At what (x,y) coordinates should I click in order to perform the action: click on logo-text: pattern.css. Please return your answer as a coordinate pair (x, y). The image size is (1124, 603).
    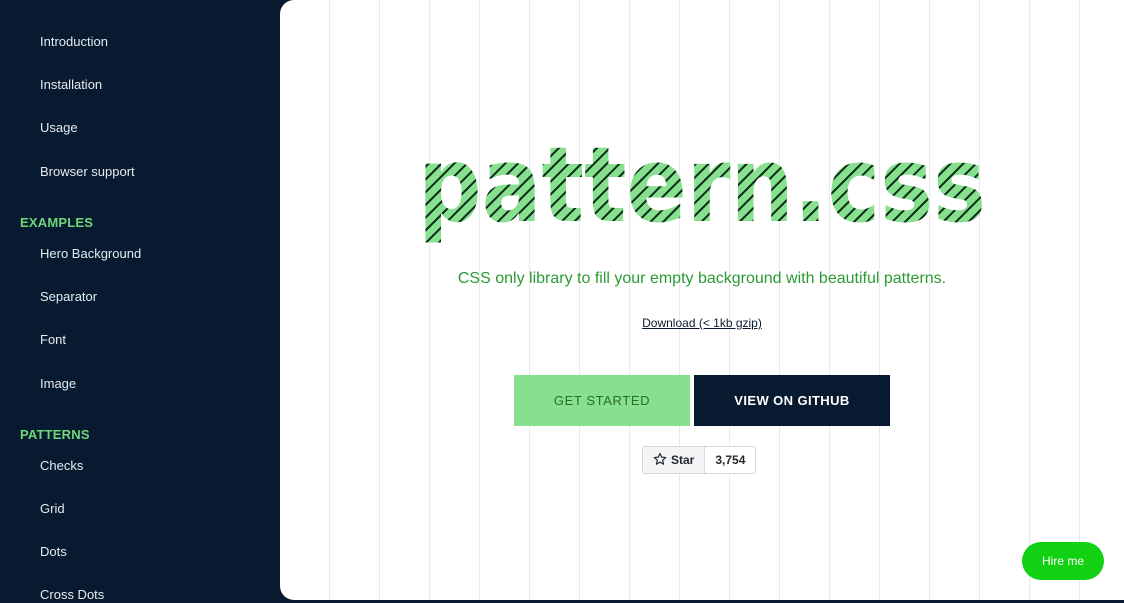
    Looking at the image, I should click on (702, 187).